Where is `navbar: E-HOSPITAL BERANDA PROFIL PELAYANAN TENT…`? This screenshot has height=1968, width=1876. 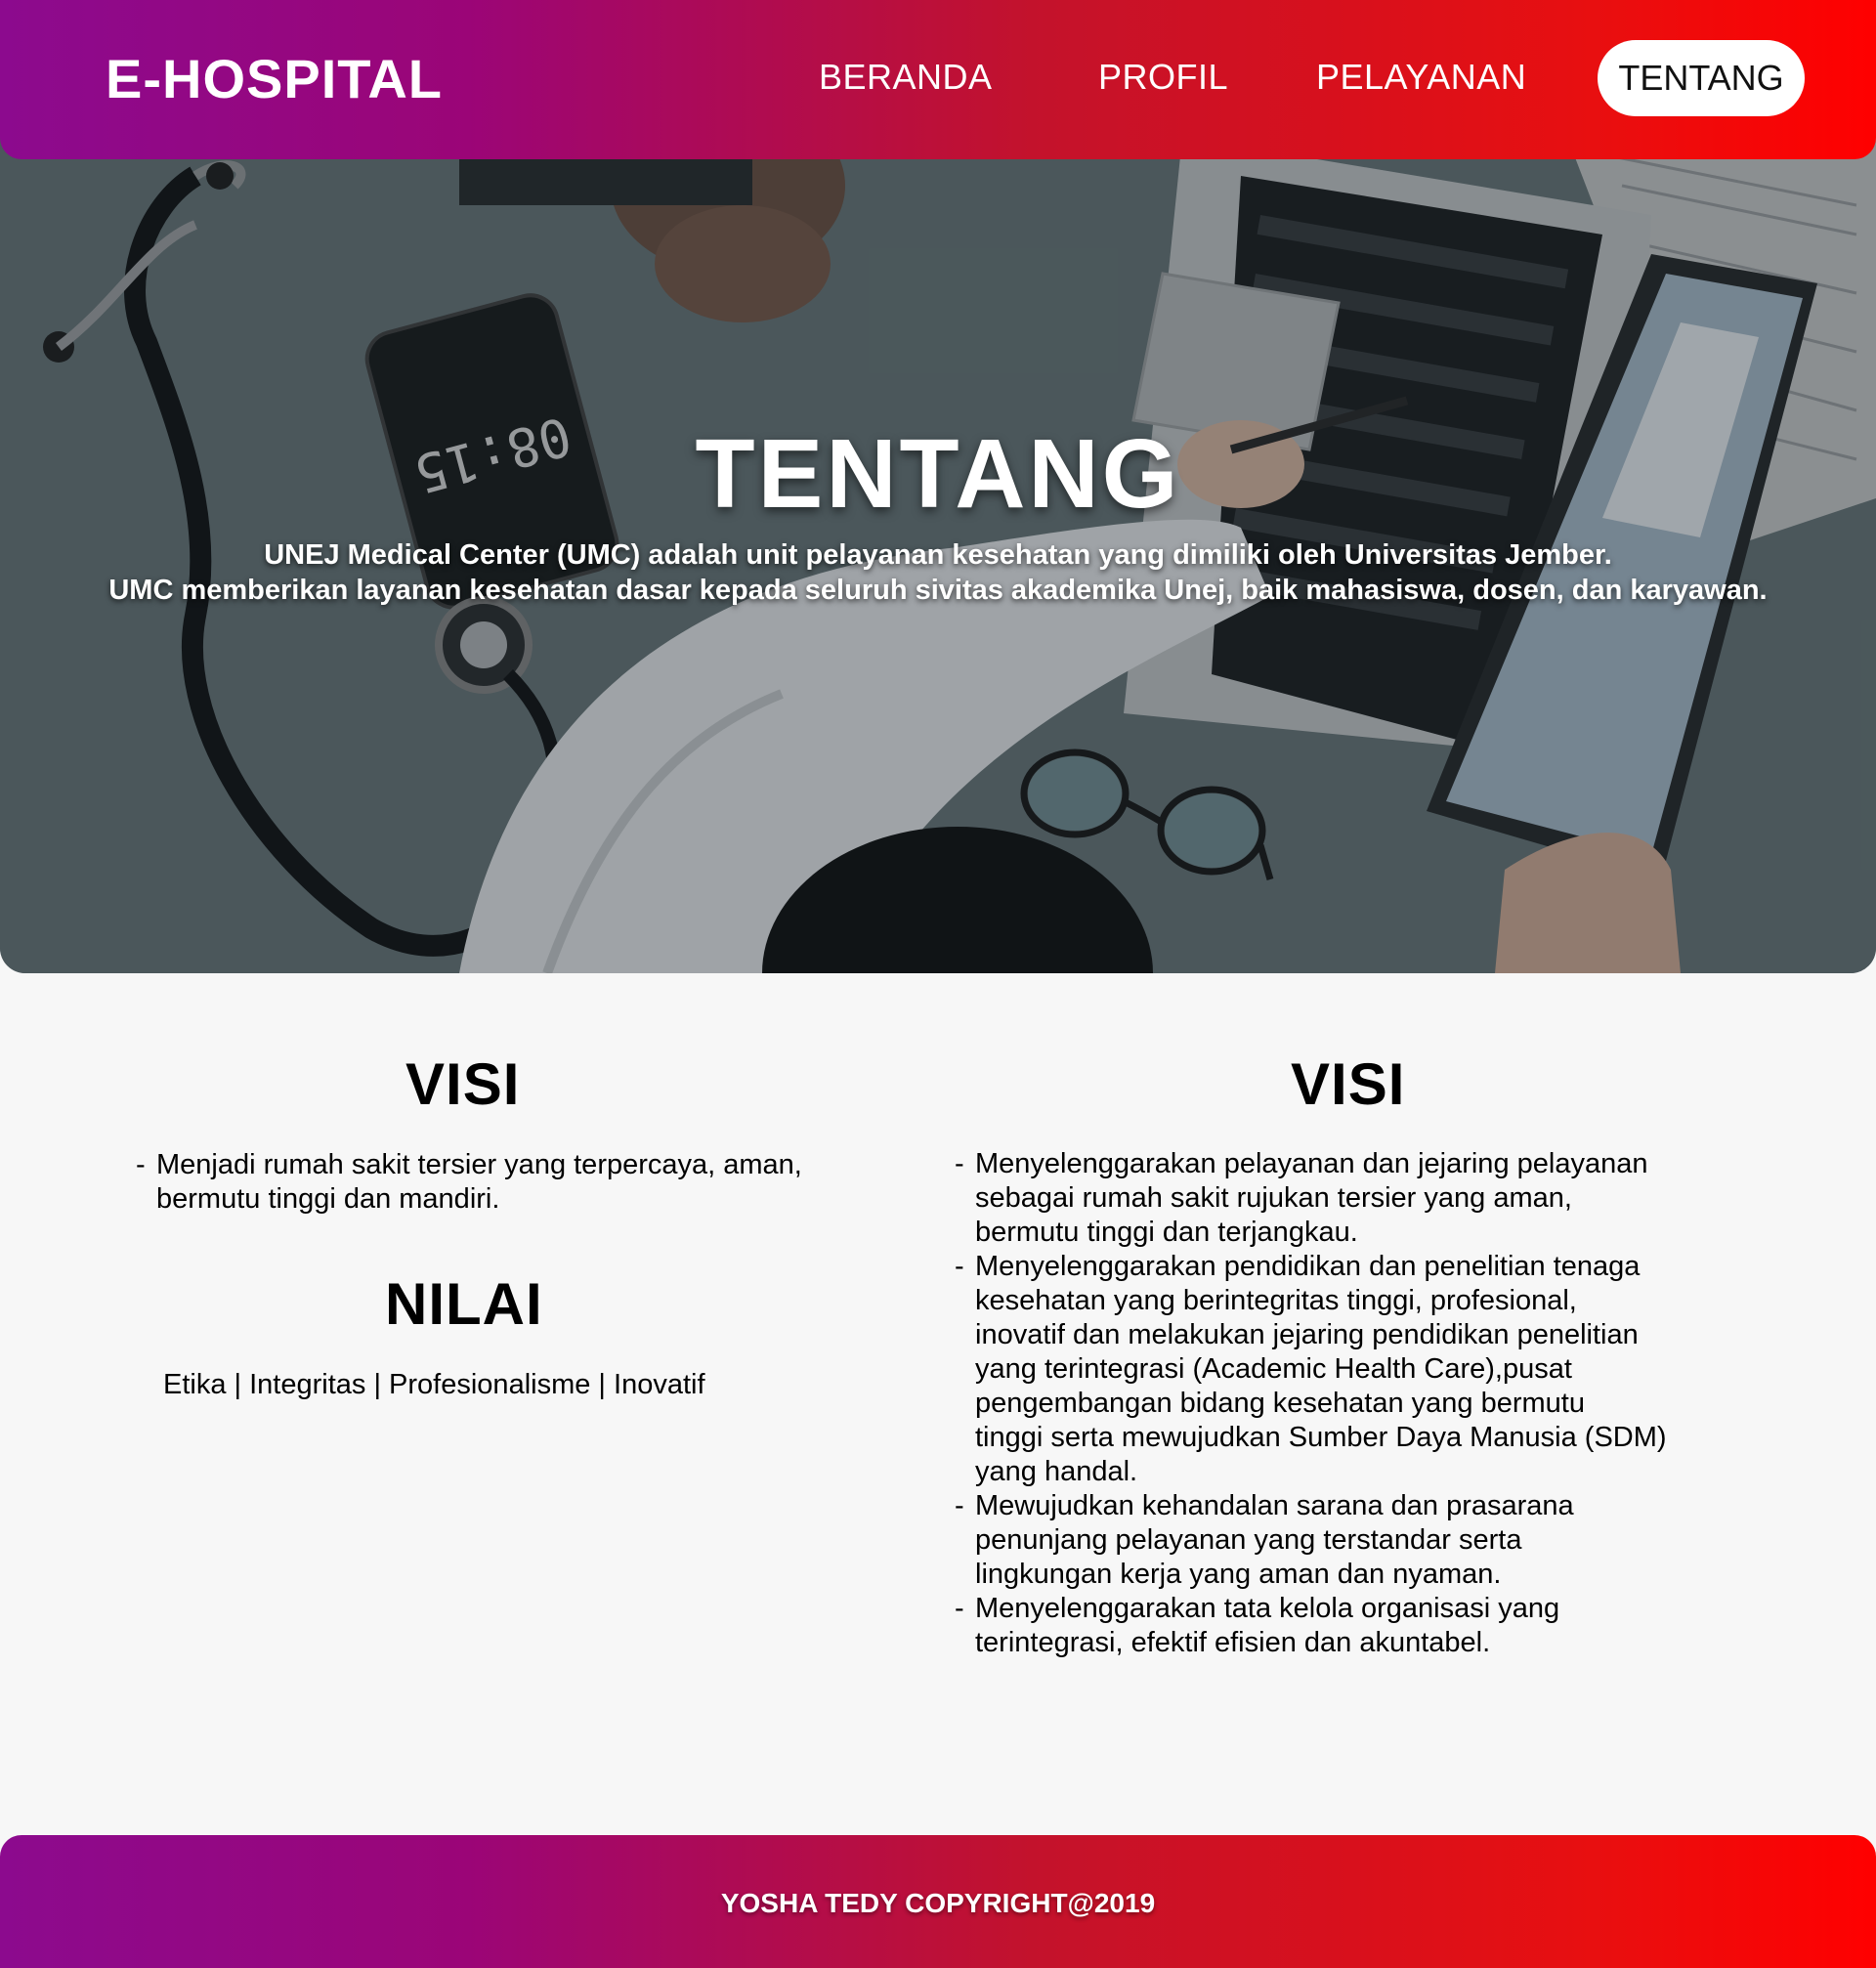
navbar: E-HOSPITAL BERANDA PROFIL PELAYANAN TENT… is located at coordinates (938, 79).